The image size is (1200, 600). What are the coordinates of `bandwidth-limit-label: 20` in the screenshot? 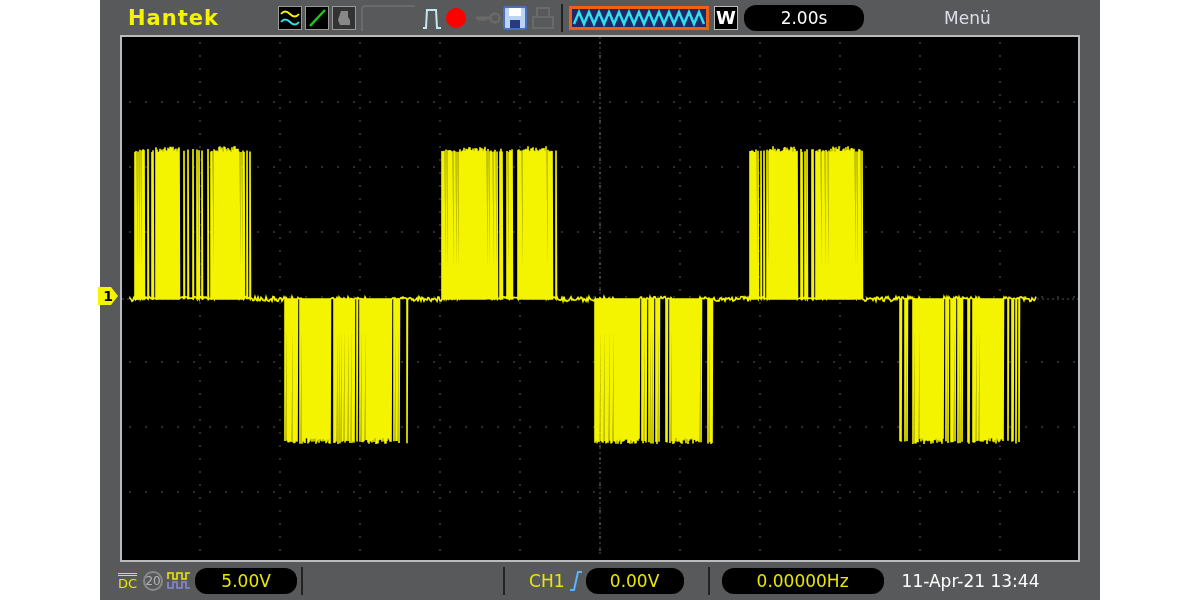 It's located at (153, 581).